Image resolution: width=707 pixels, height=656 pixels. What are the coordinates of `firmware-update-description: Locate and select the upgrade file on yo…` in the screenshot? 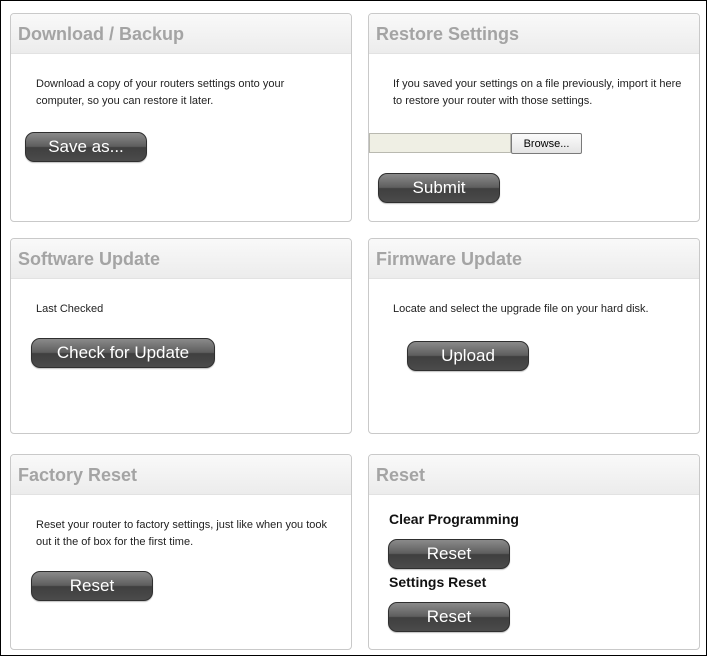 It's located at (521, 309).